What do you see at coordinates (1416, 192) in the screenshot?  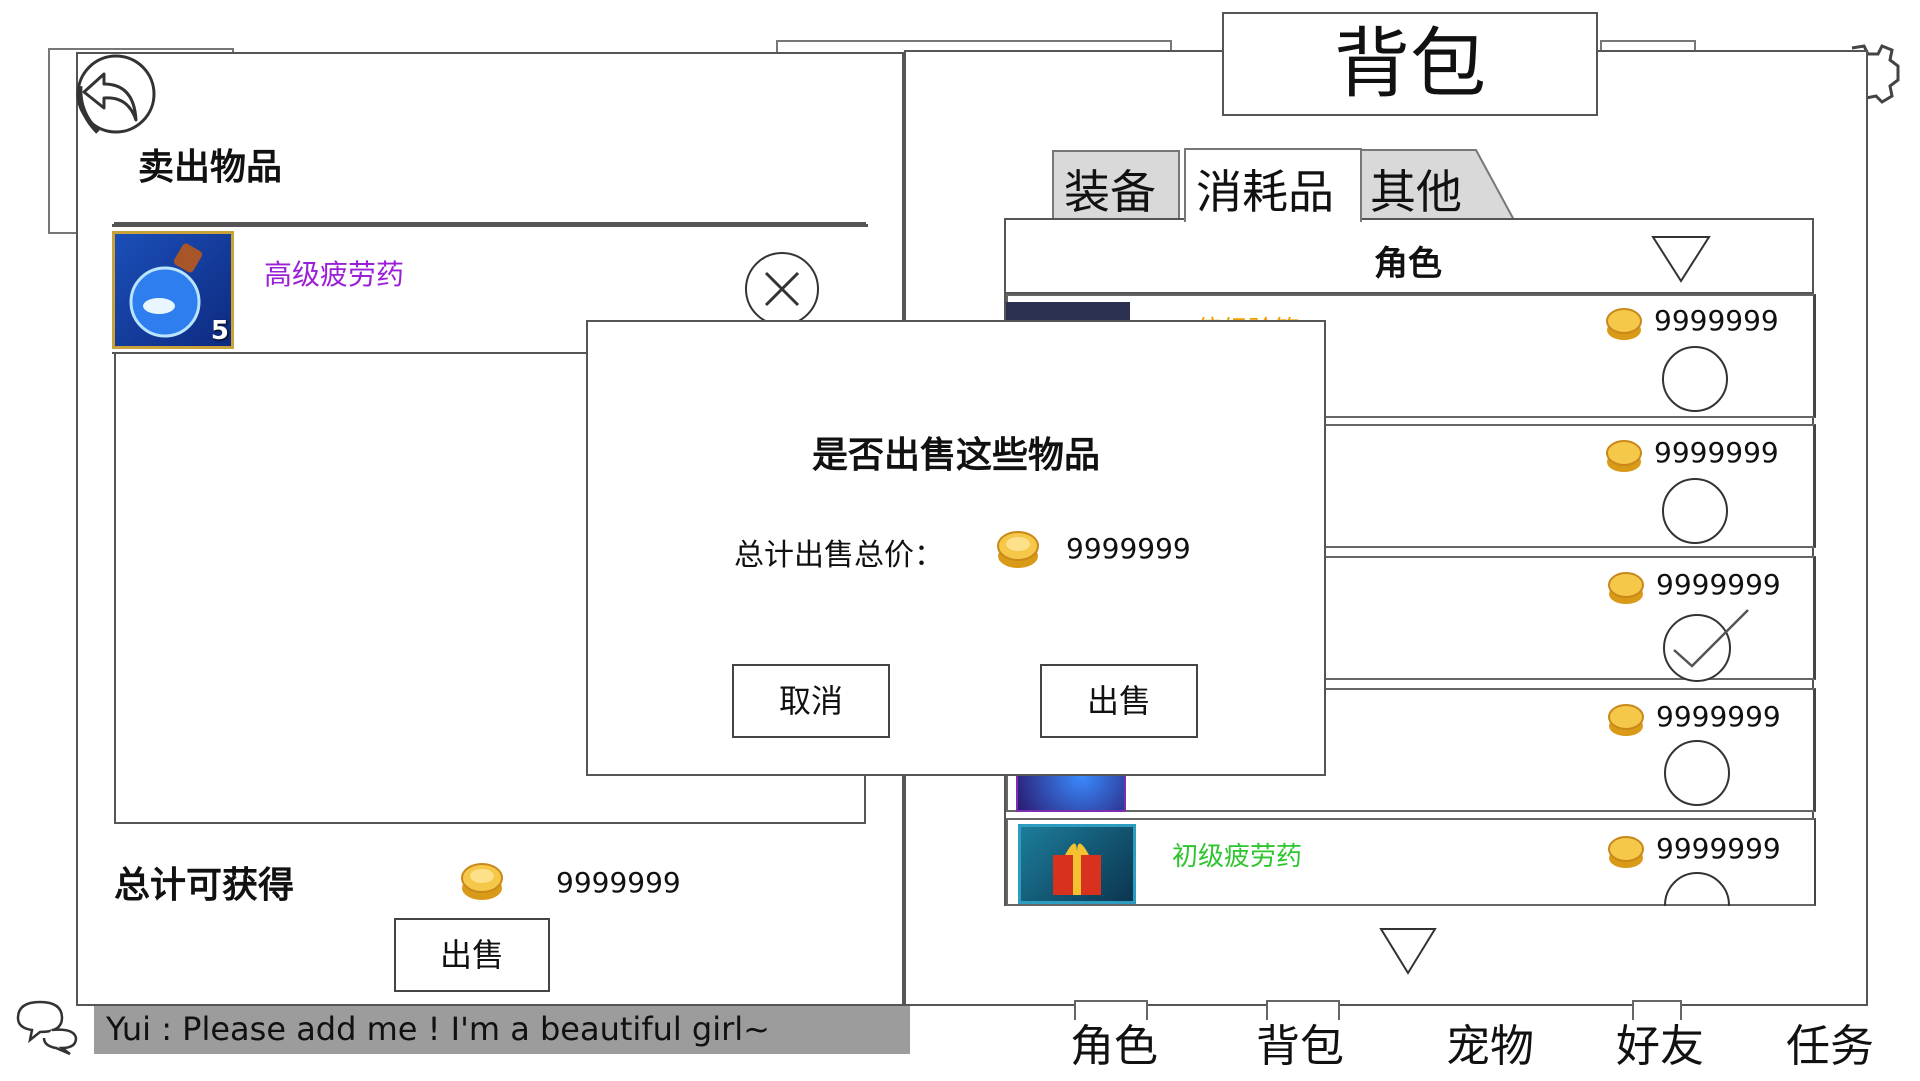 I see `tab-others-label: 其他` at bounding box center [1416, 192].